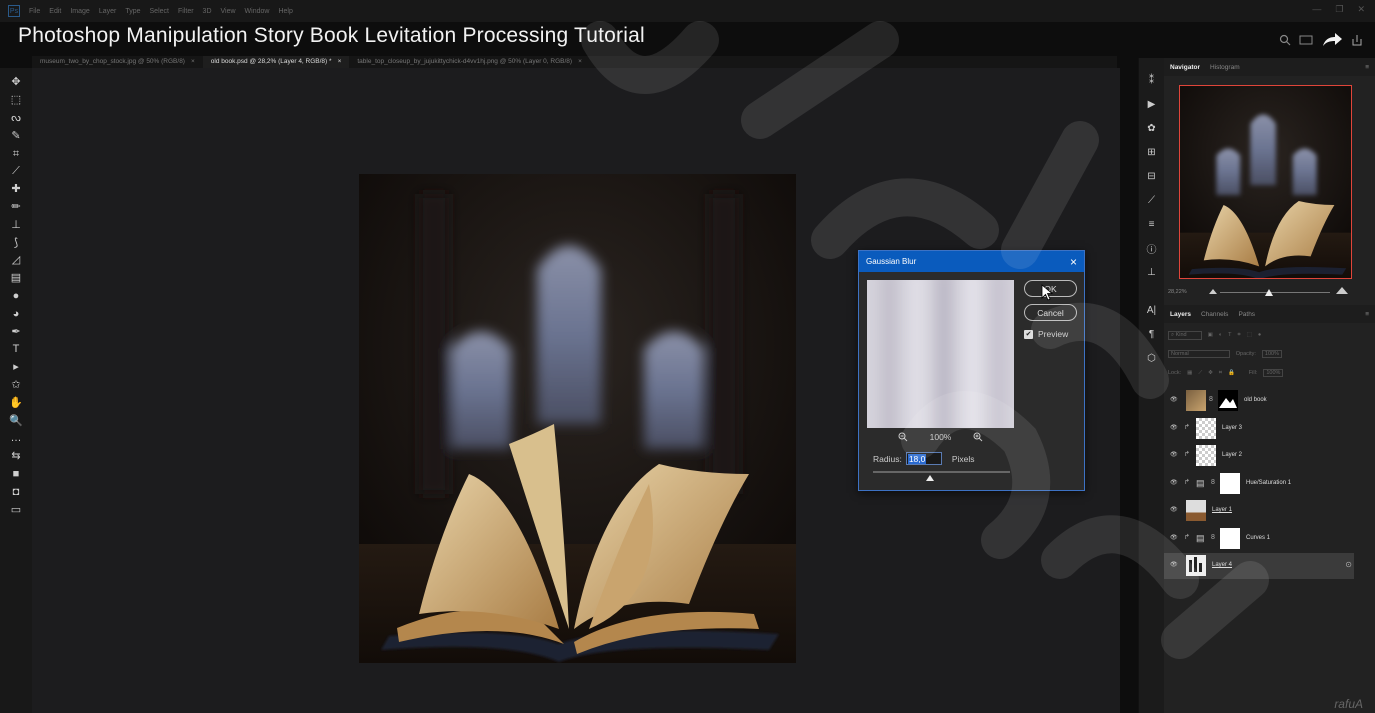 This screenshot has height=713, width=1375. Describe the element at coordinates (16, 403) in the screenshot. I see `hand-icon: ✋` at that location.